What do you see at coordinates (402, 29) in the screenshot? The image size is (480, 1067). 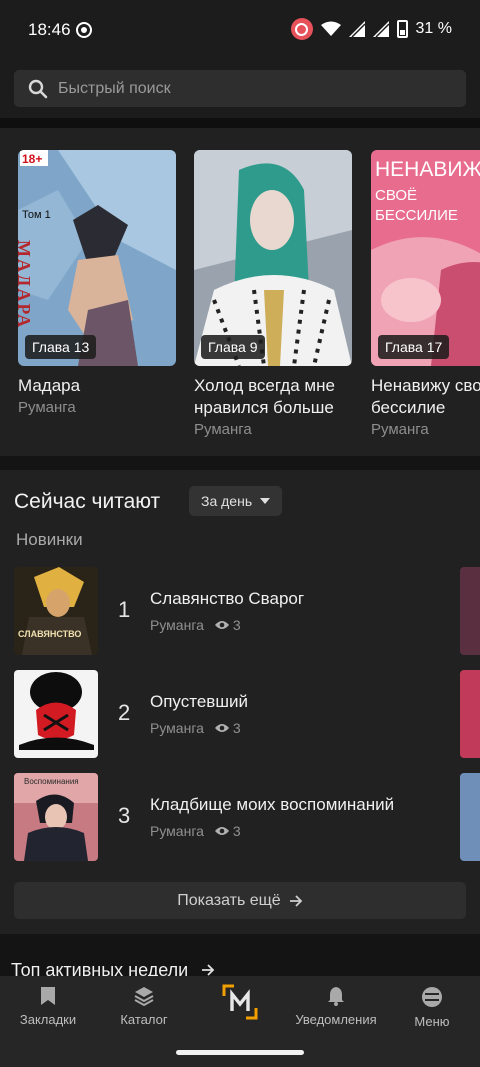 I see `battery-icon` at bounding box center [402, 29].